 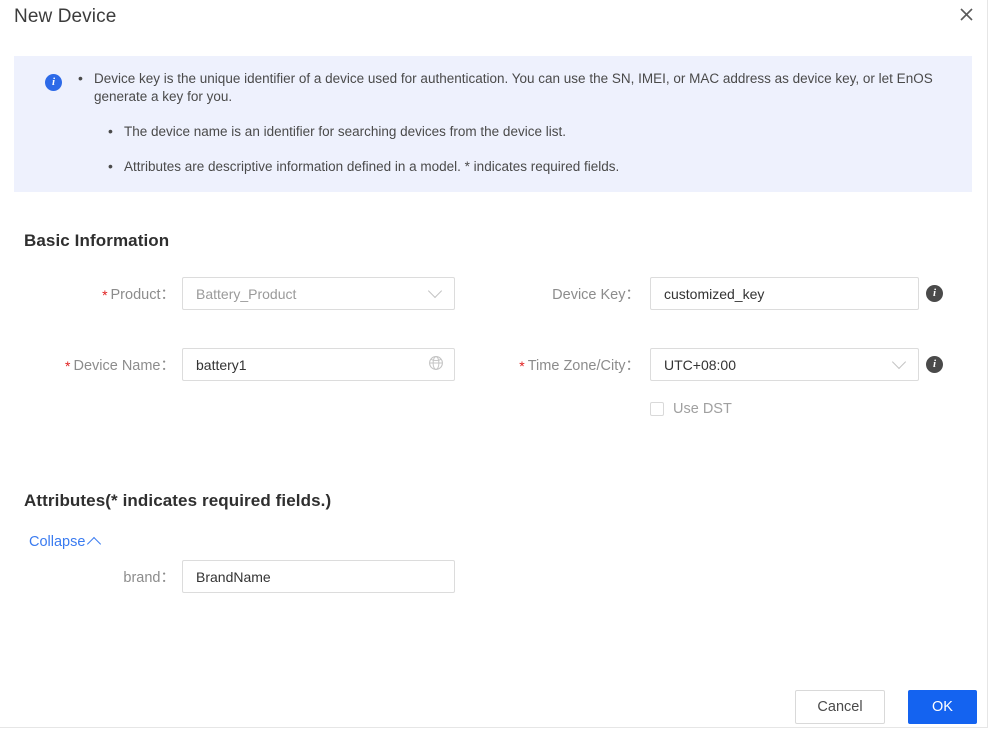 What do you see at coordinates (840, 707) in the screenshot?
I see `cancel-button: Cancel` at bounding box center [840, 707].